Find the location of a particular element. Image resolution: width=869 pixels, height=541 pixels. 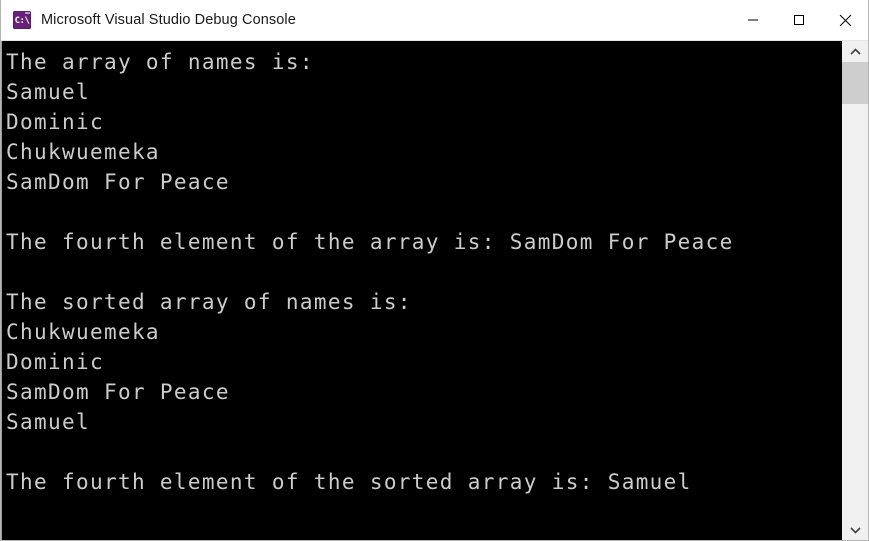

icon-highlight-bar is located at coordinates (27, 13).